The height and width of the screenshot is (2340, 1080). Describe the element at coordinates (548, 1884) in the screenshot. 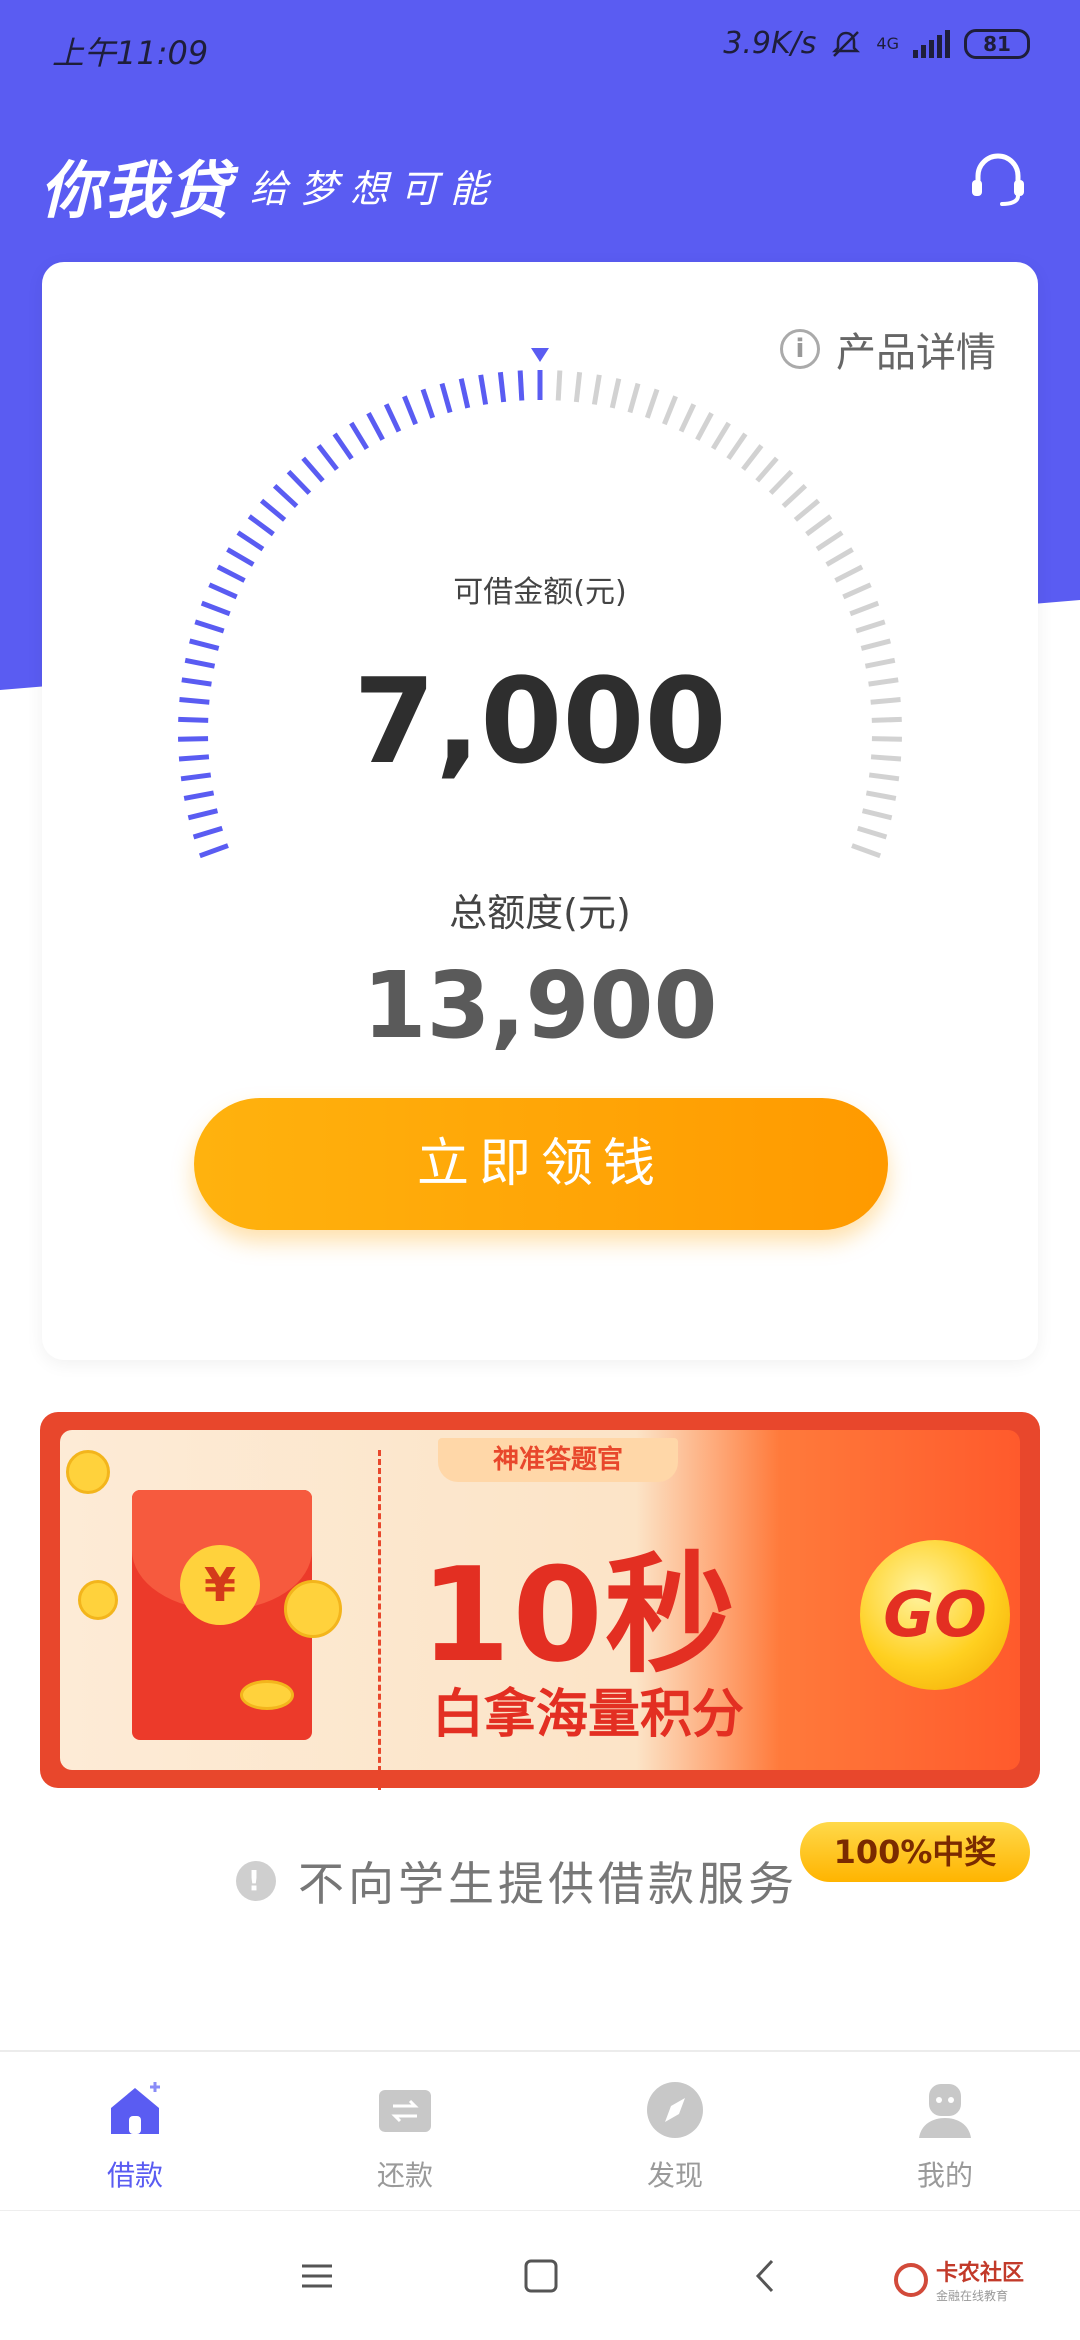

I see `notice-text: 不向学生提供借款服务` at that location.